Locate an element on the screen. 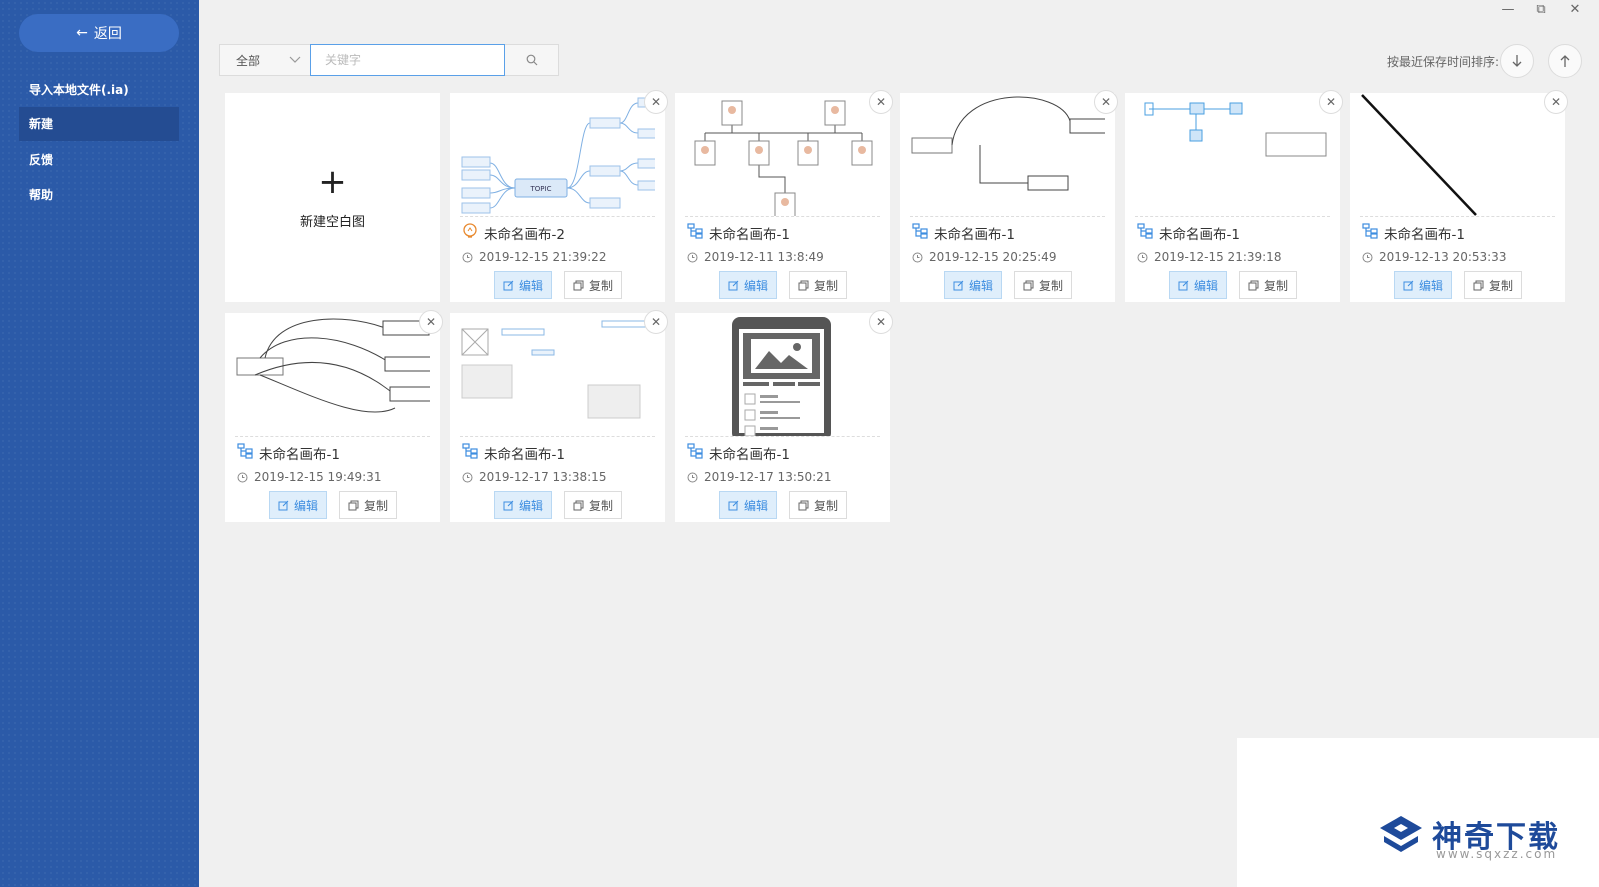 Image resolution: width=1599 pixels, height=887 pixels. card-time-row: 2019-12-13 20:53:33 is located at coordinates (1434, 257).